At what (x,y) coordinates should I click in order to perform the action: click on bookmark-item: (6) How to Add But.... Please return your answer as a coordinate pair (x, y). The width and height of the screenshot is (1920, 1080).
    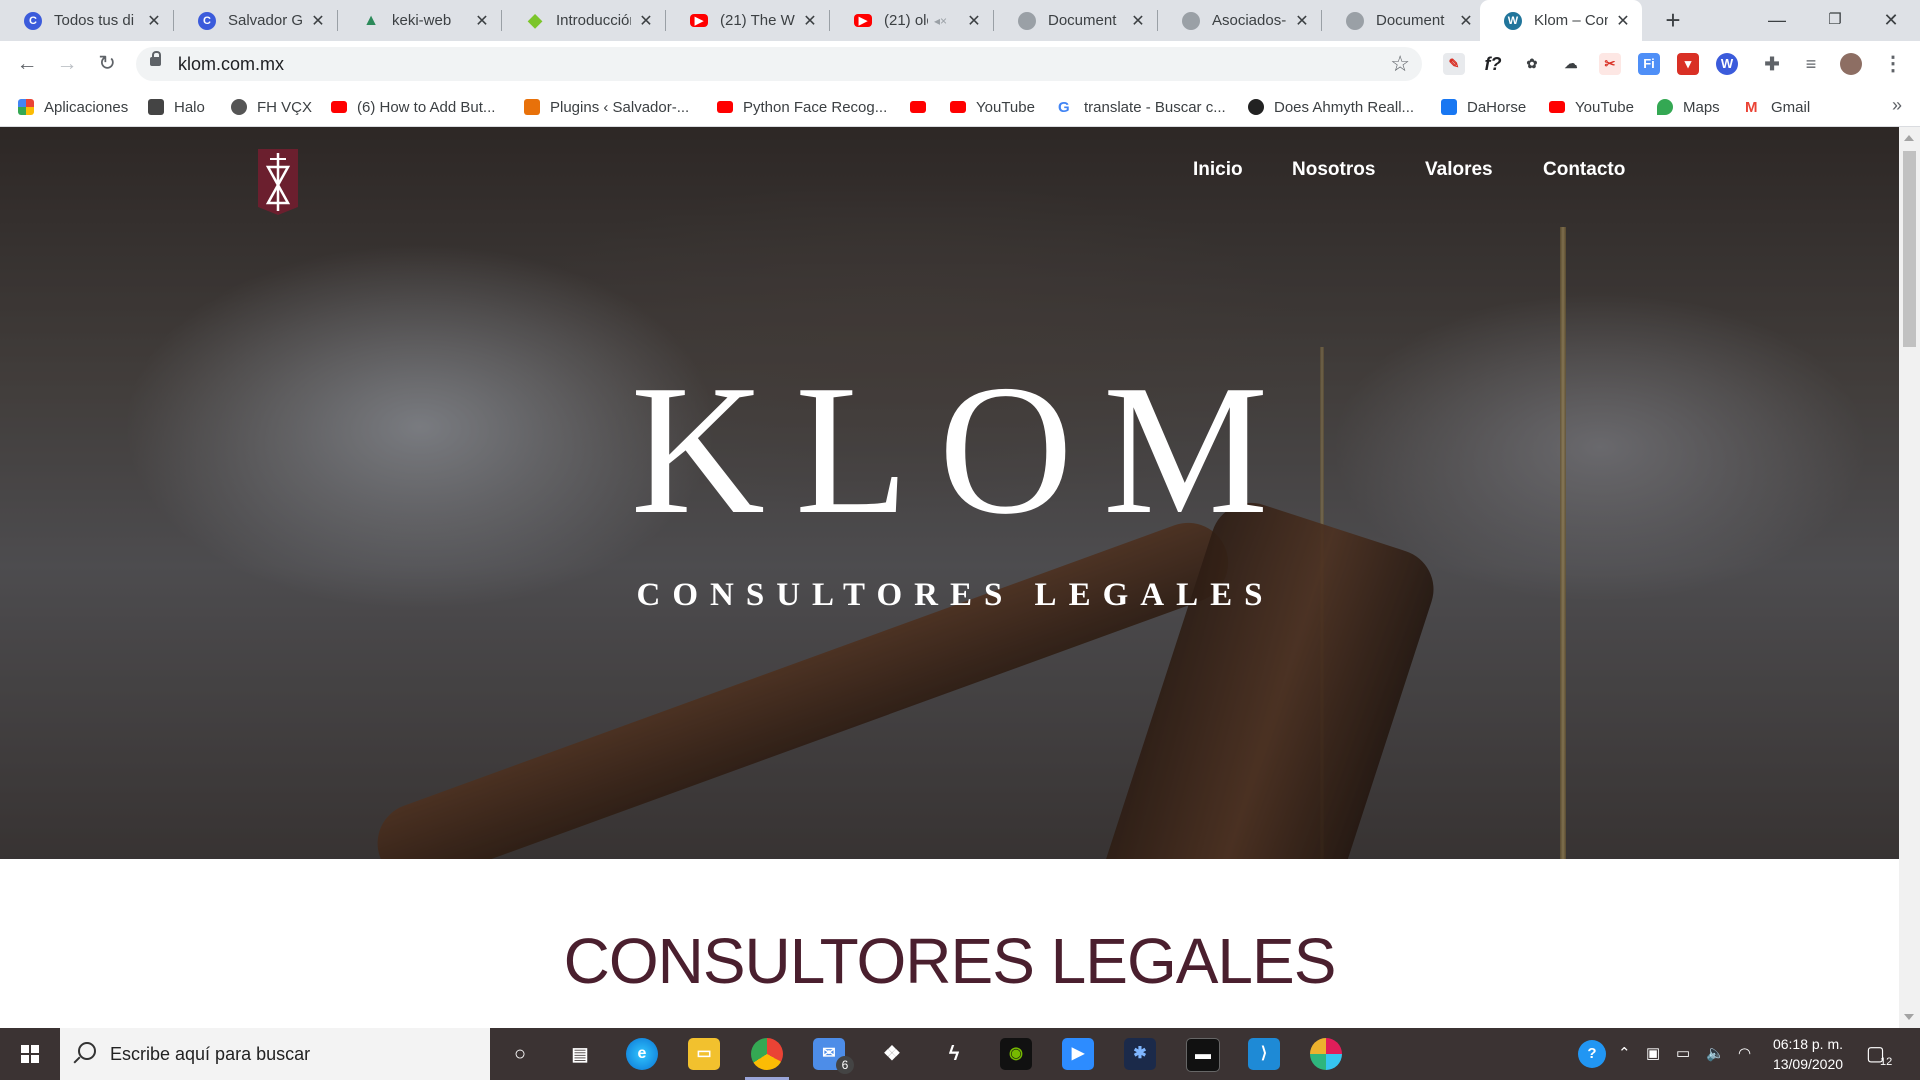
    Looking at the image, I should click on (413, 107).